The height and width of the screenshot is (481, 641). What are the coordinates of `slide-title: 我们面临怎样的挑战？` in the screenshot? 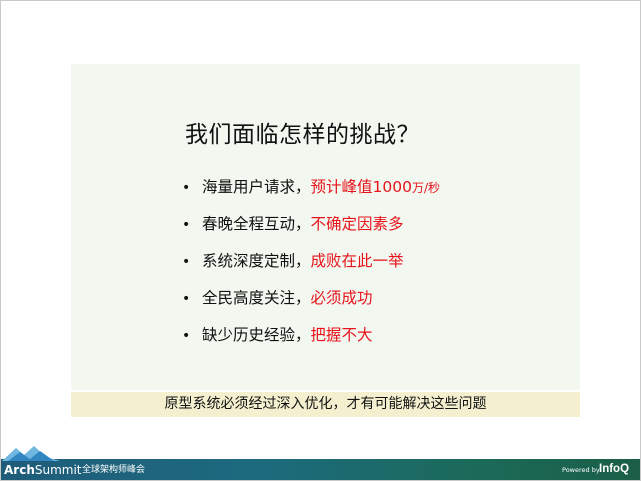 It's located at (302, 135).